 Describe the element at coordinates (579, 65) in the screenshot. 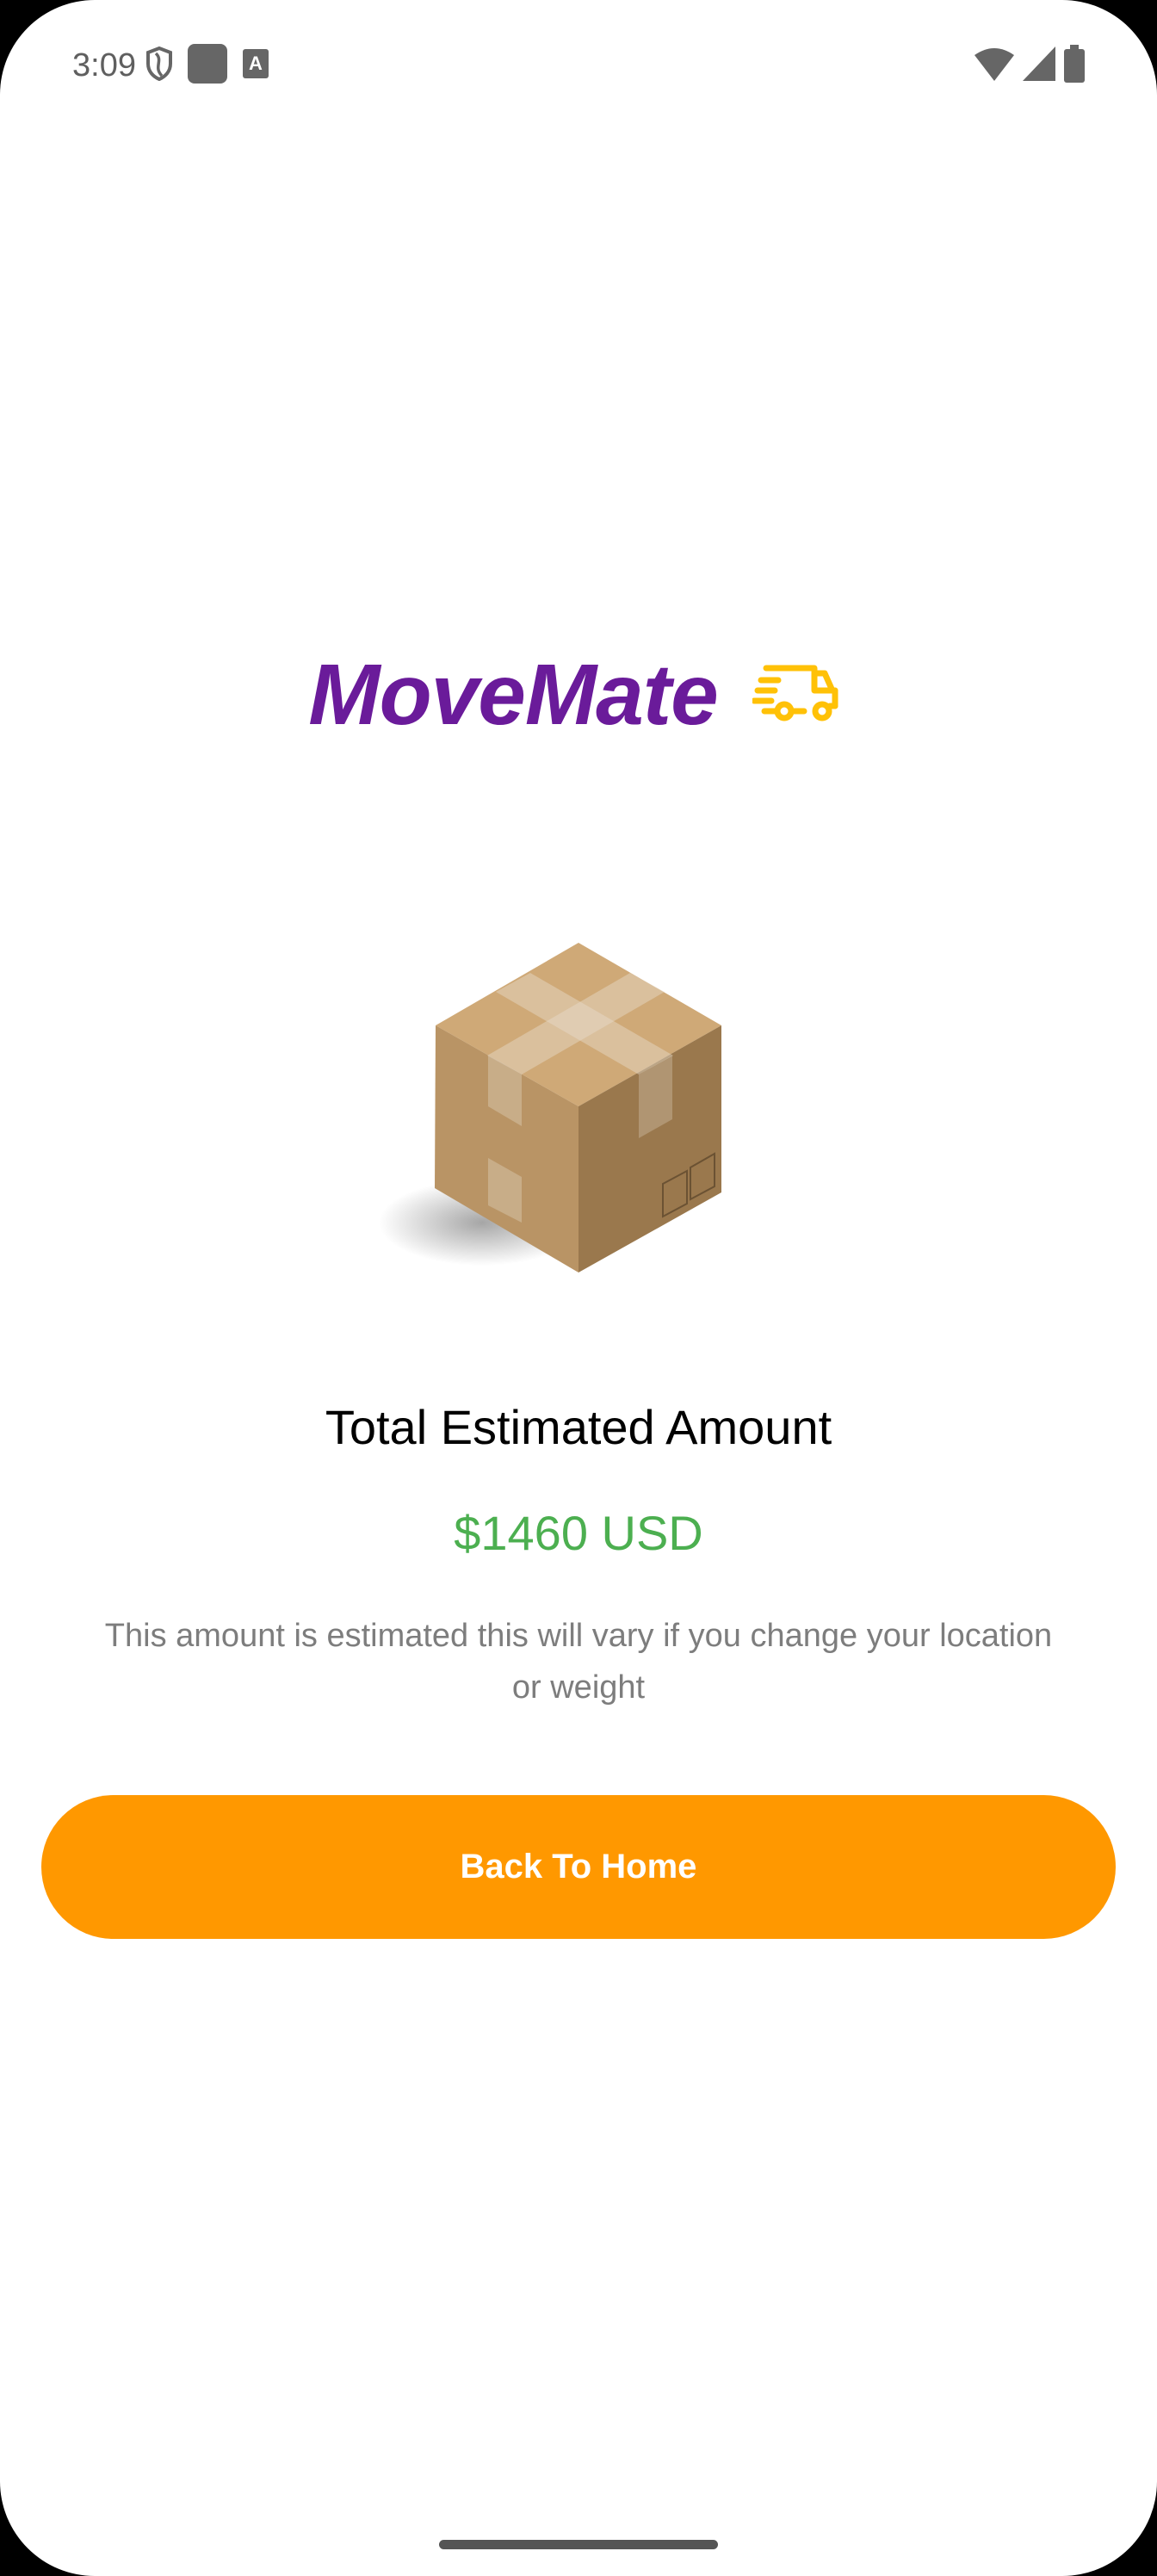

I see `status-bar: 3:09 A` at that location.